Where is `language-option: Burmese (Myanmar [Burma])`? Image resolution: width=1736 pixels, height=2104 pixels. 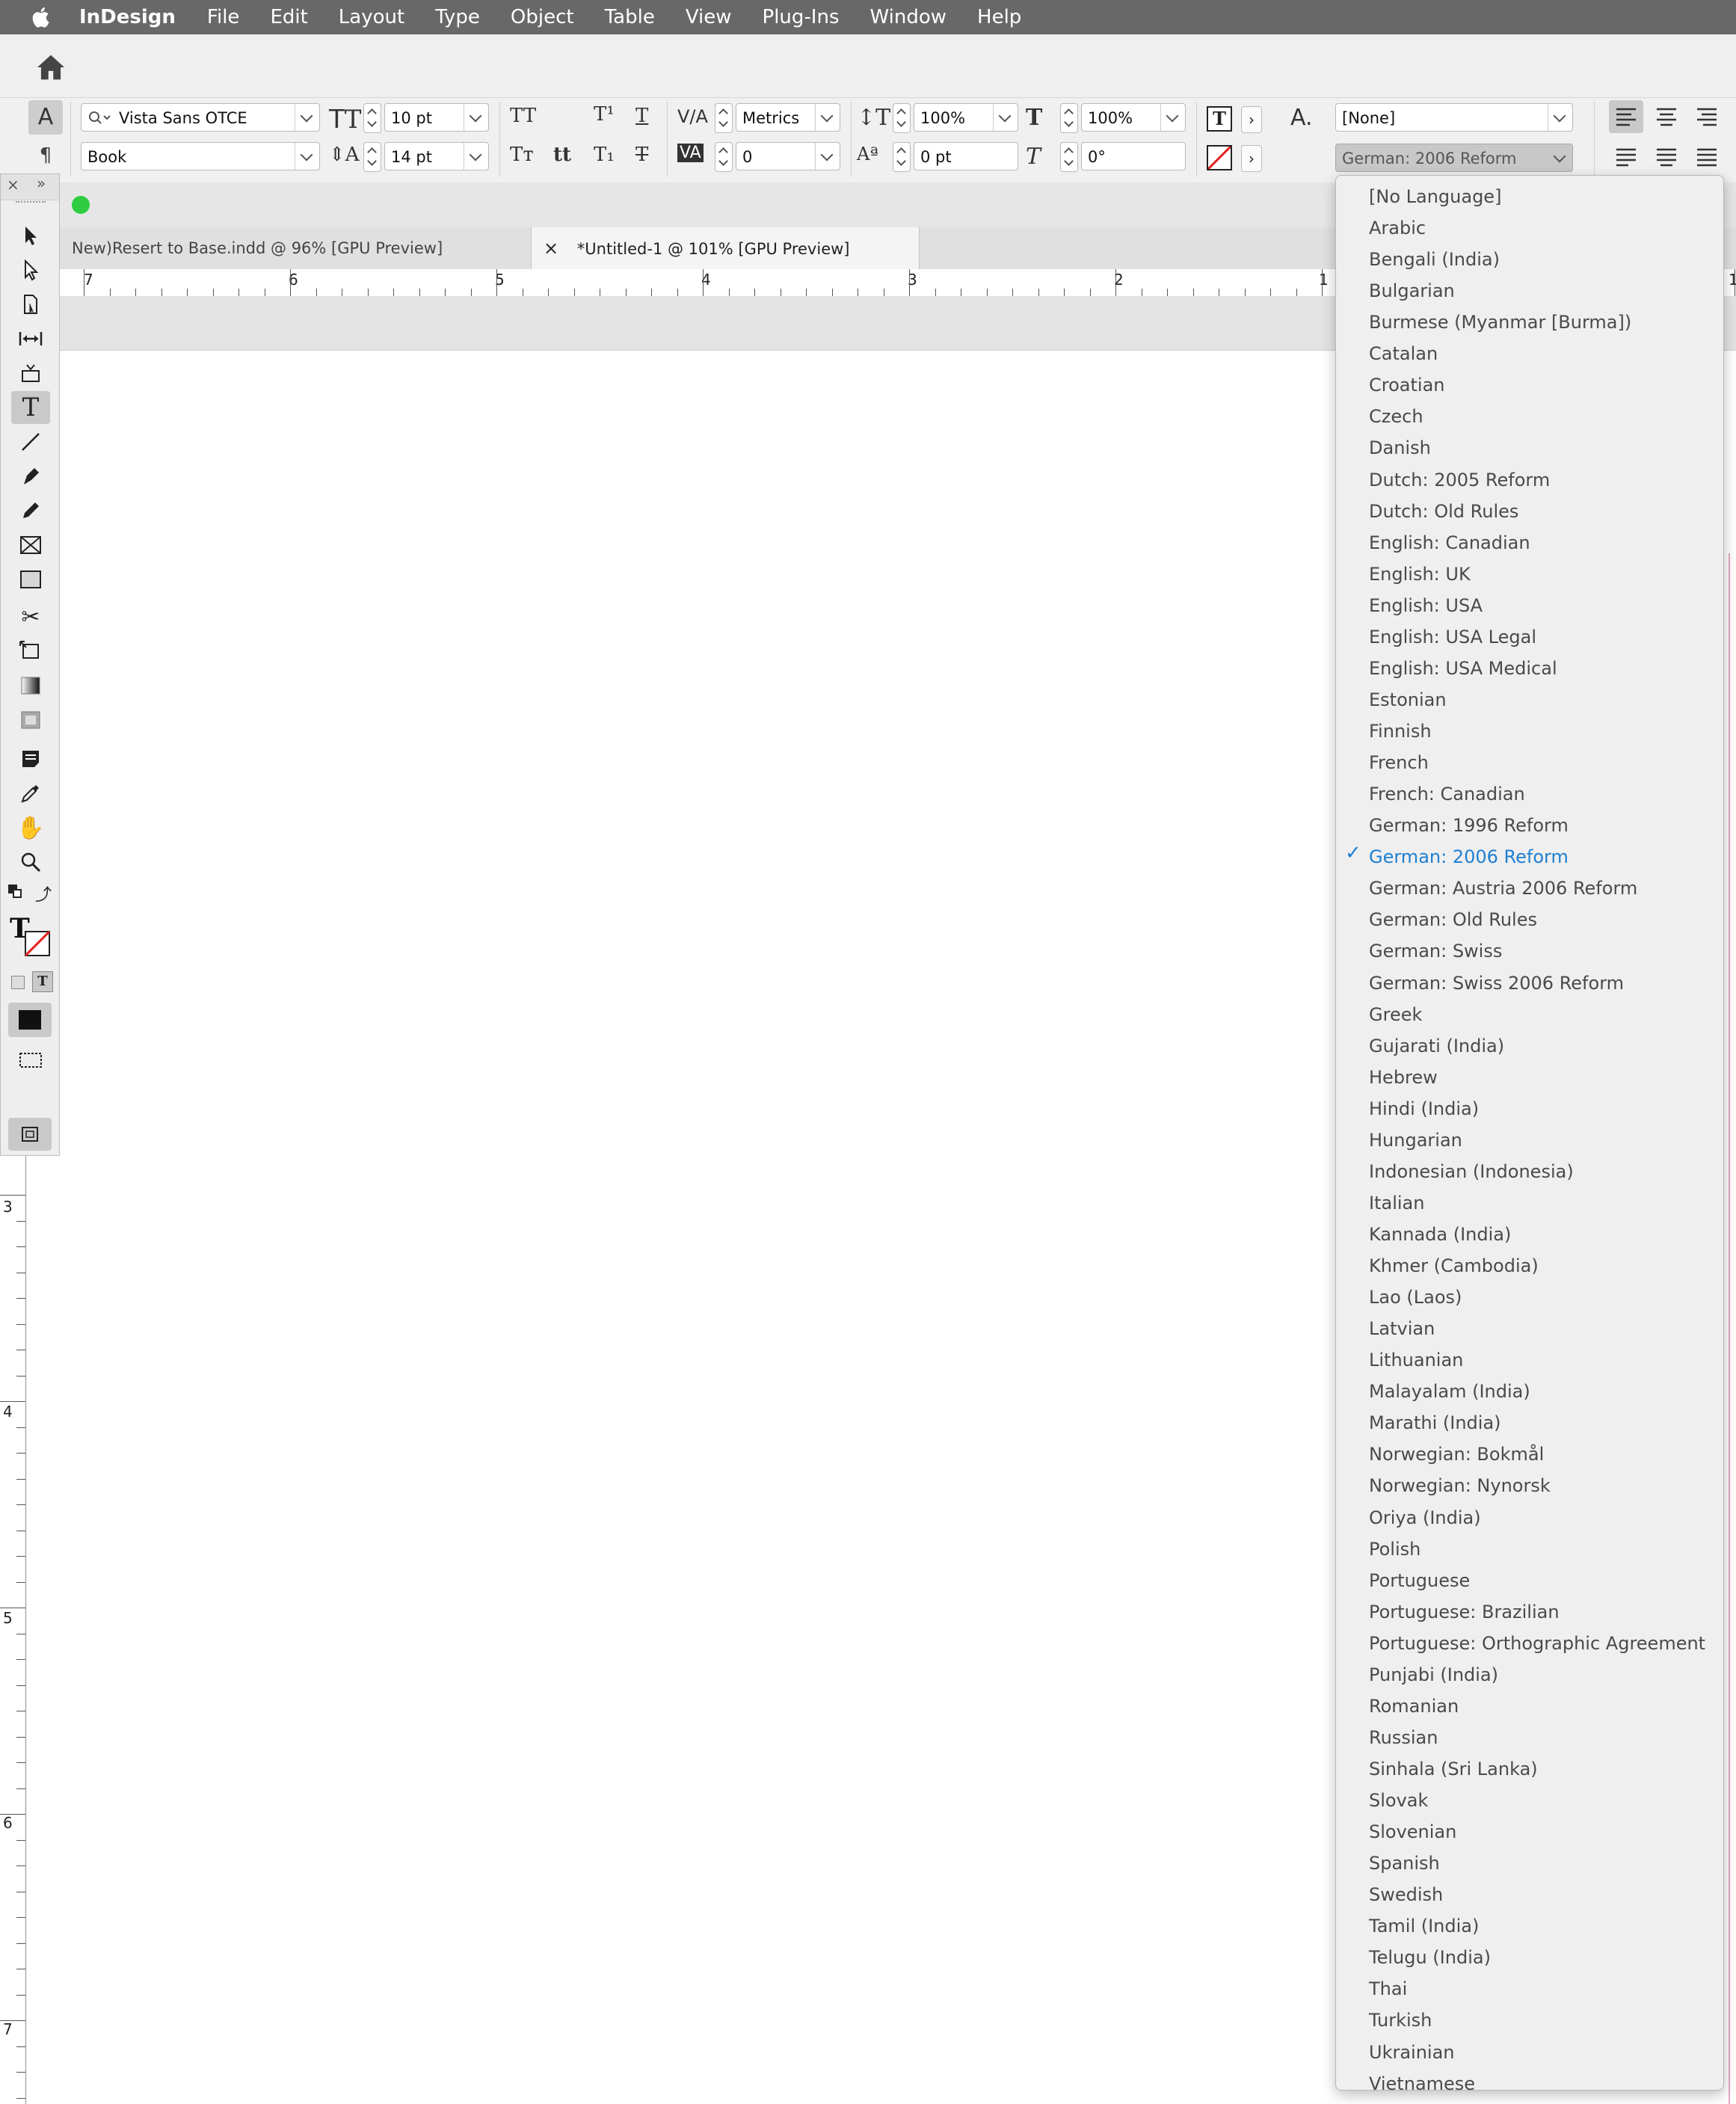 language-option: Burmese (Myanmar [Burma]) is located at coordinates (1500, 322).